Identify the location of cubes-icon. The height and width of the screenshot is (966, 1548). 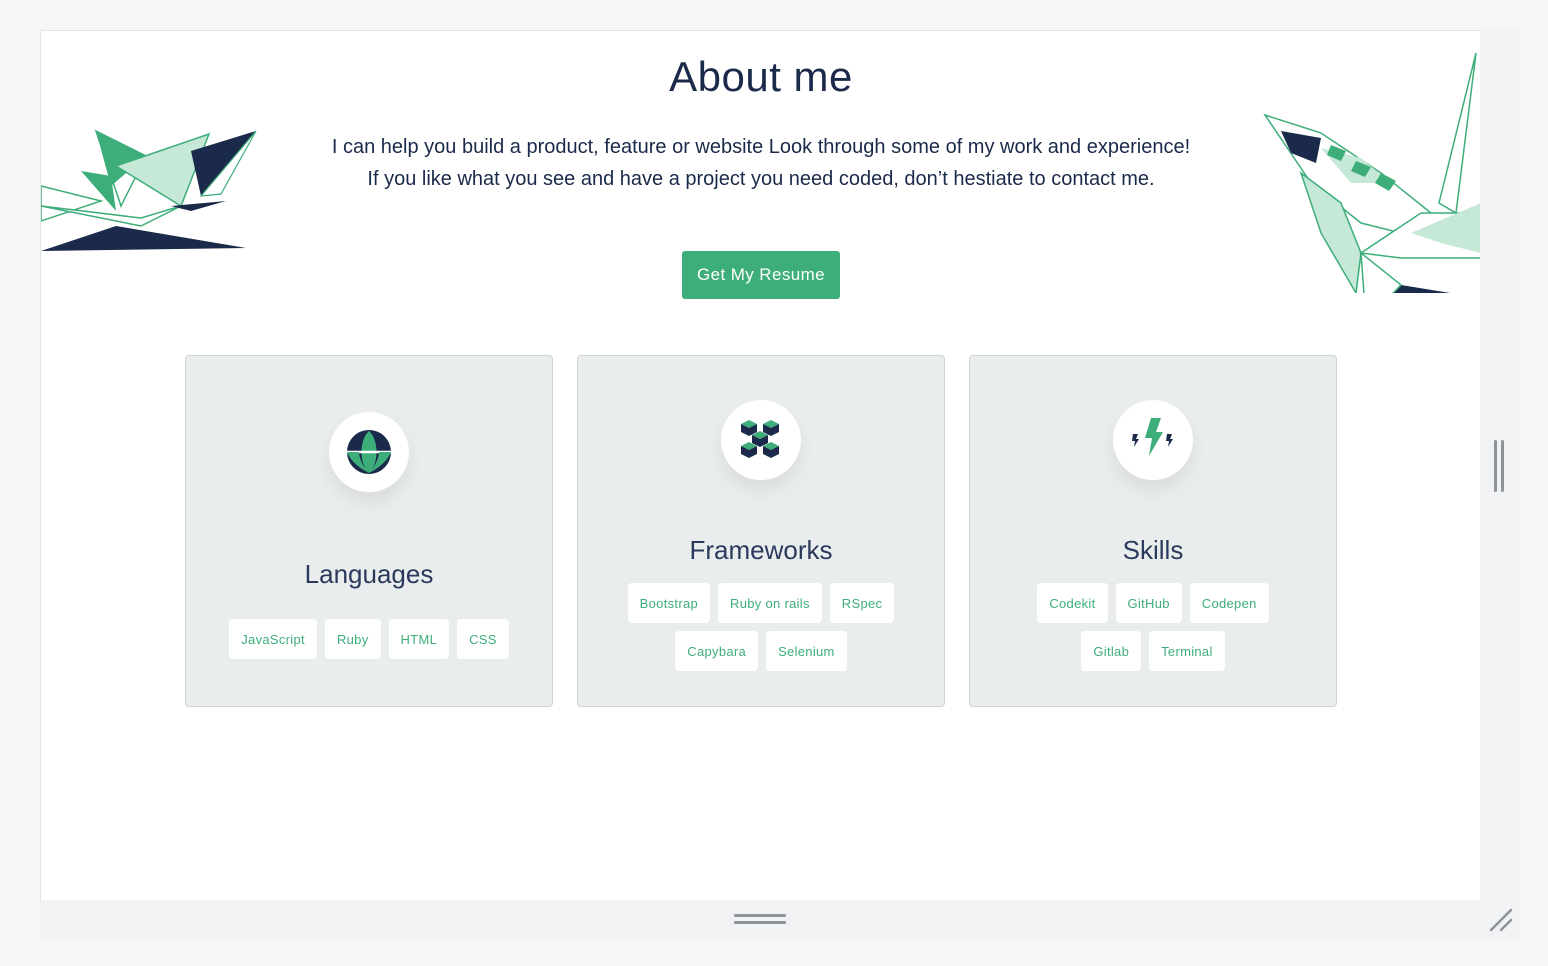
(761, 440).